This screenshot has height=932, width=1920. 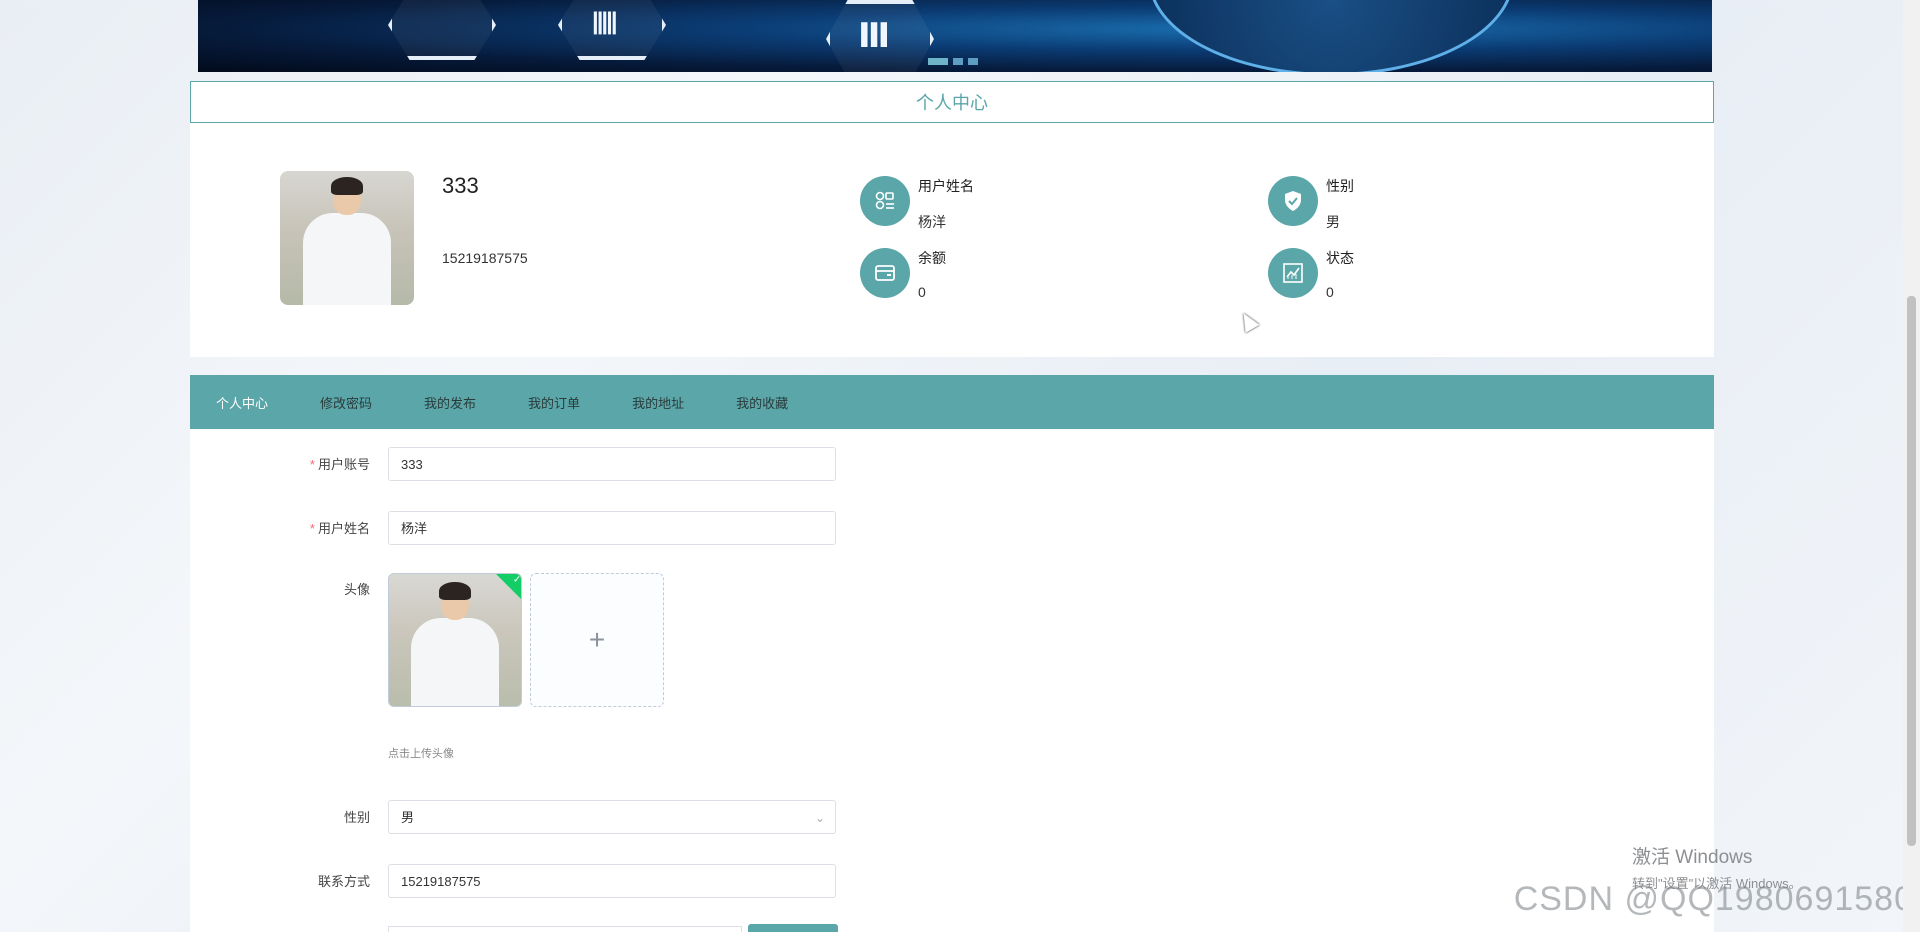 What do you see at coordinates (346, 402) in the screenshot?
I see `tab-change-password: 修改密码` at bounding box center [346, 402].